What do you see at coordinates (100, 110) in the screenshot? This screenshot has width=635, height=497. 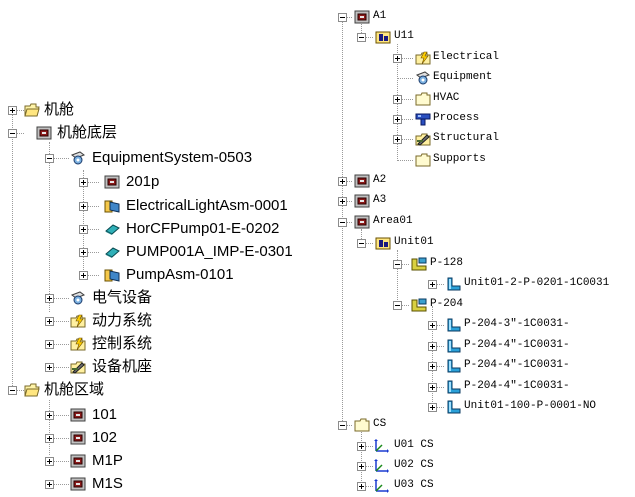 I see `tree-node: 机舱` at bounding box center [100, 110].